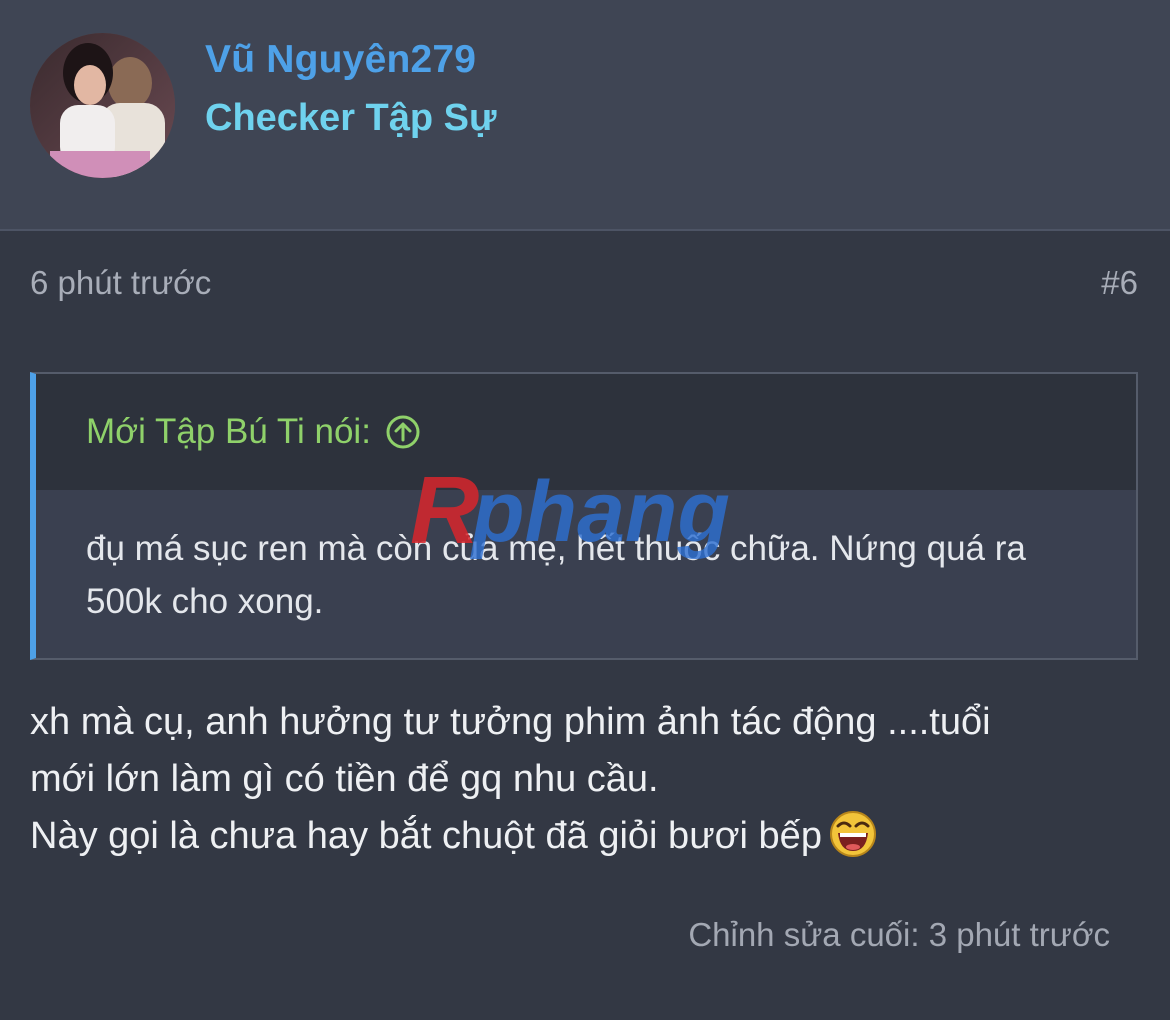  Describe the element at coordinates (351, 118) in the screenshot. I see `user-title: Checker Tập Sự` at that location.